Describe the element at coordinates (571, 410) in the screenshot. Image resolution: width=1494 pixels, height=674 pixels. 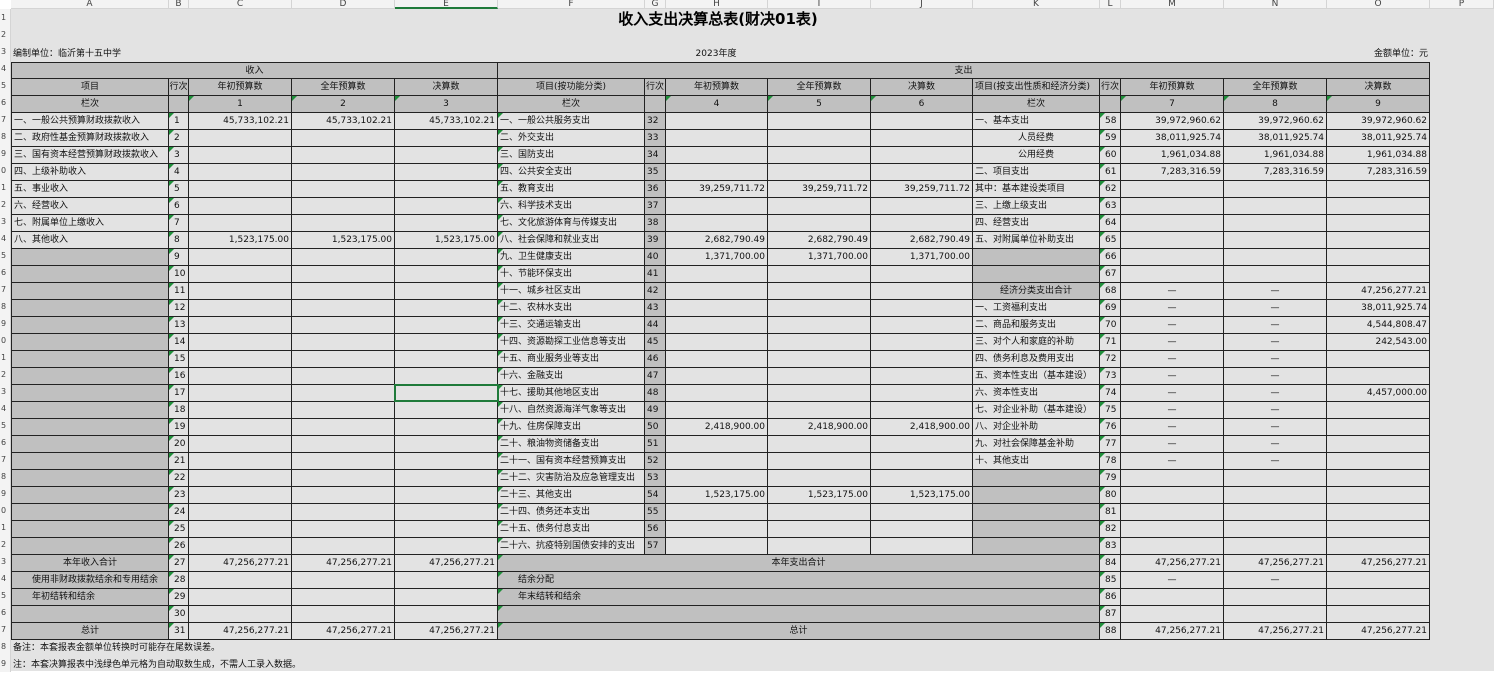
I see `func-item: 十八、自然资源海洋气象等支出` at that location.